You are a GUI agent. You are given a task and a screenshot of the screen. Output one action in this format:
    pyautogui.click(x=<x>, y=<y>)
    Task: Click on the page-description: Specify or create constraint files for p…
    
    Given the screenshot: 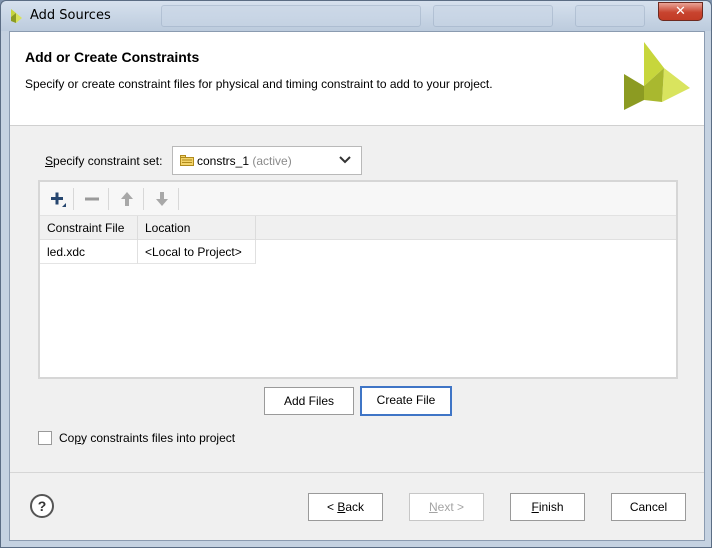 What is the action you would take?
    pyautogui.click(x=259, y=84)
    